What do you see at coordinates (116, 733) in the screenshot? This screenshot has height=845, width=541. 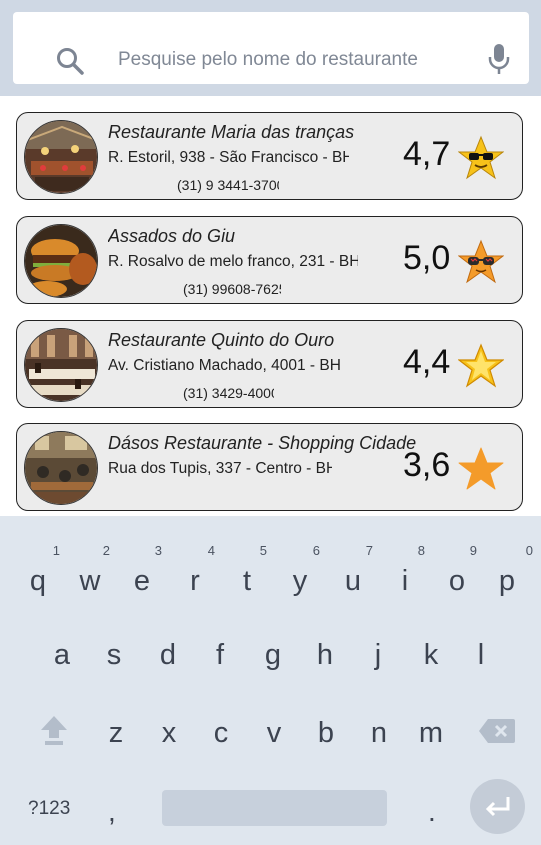 I see `key-z: z` at bounding box center [116, 733].